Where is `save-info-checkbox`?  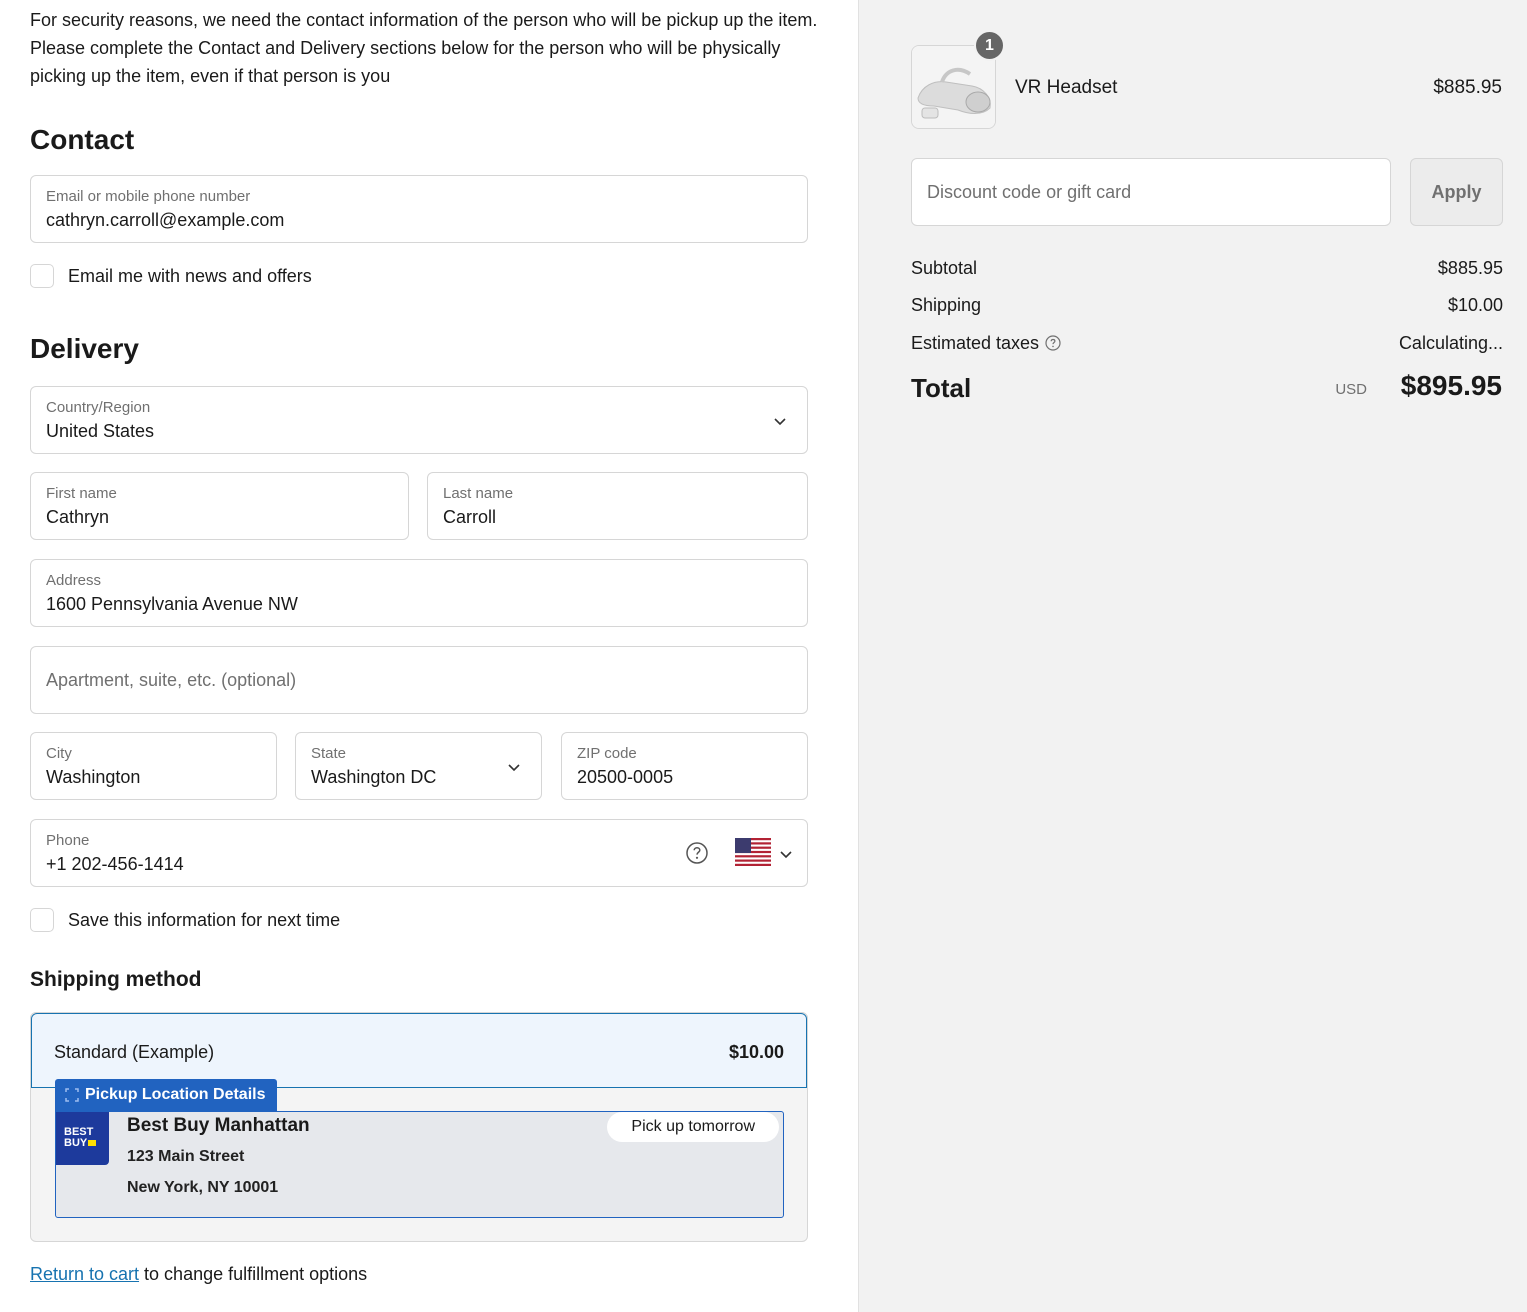 save-info-checkbox is located at coordinates (42, 920).